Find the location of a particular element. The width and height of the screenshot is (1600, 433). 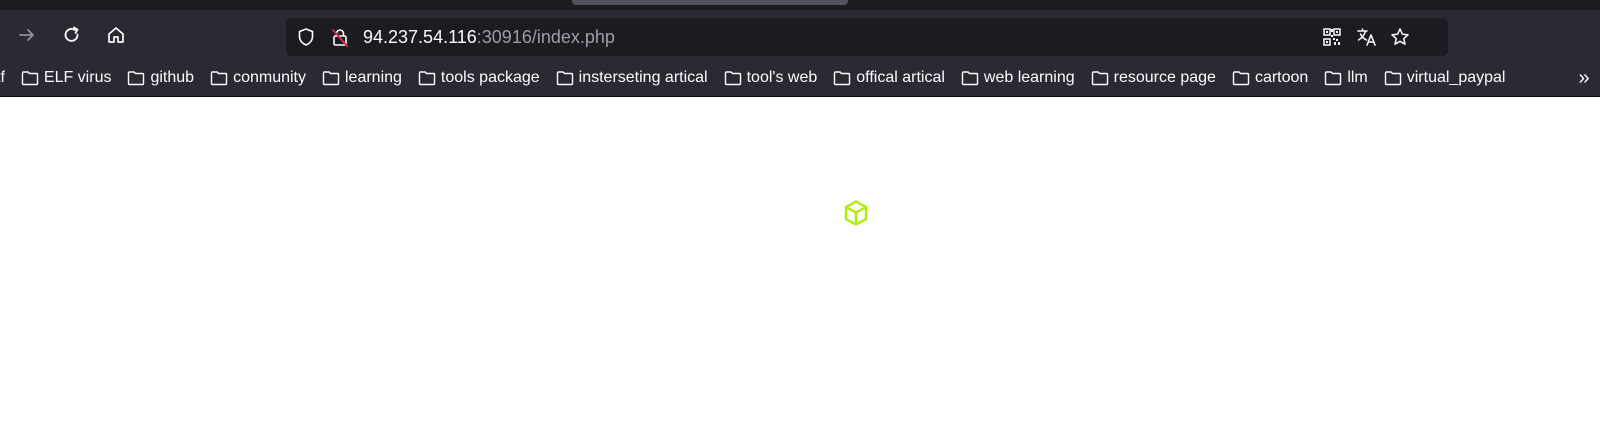

reload-icon is located at coordinates (72, 35).